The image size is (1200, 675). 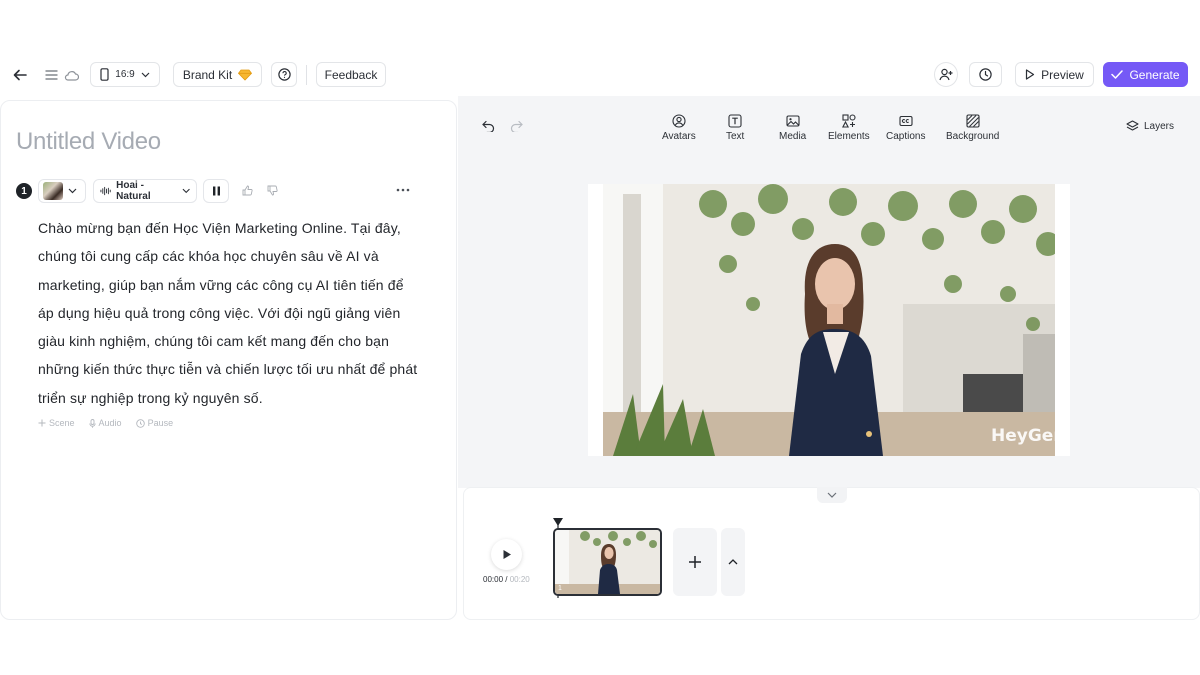 I want to click on collapse-timeline-button, so click(x=832, y=495).